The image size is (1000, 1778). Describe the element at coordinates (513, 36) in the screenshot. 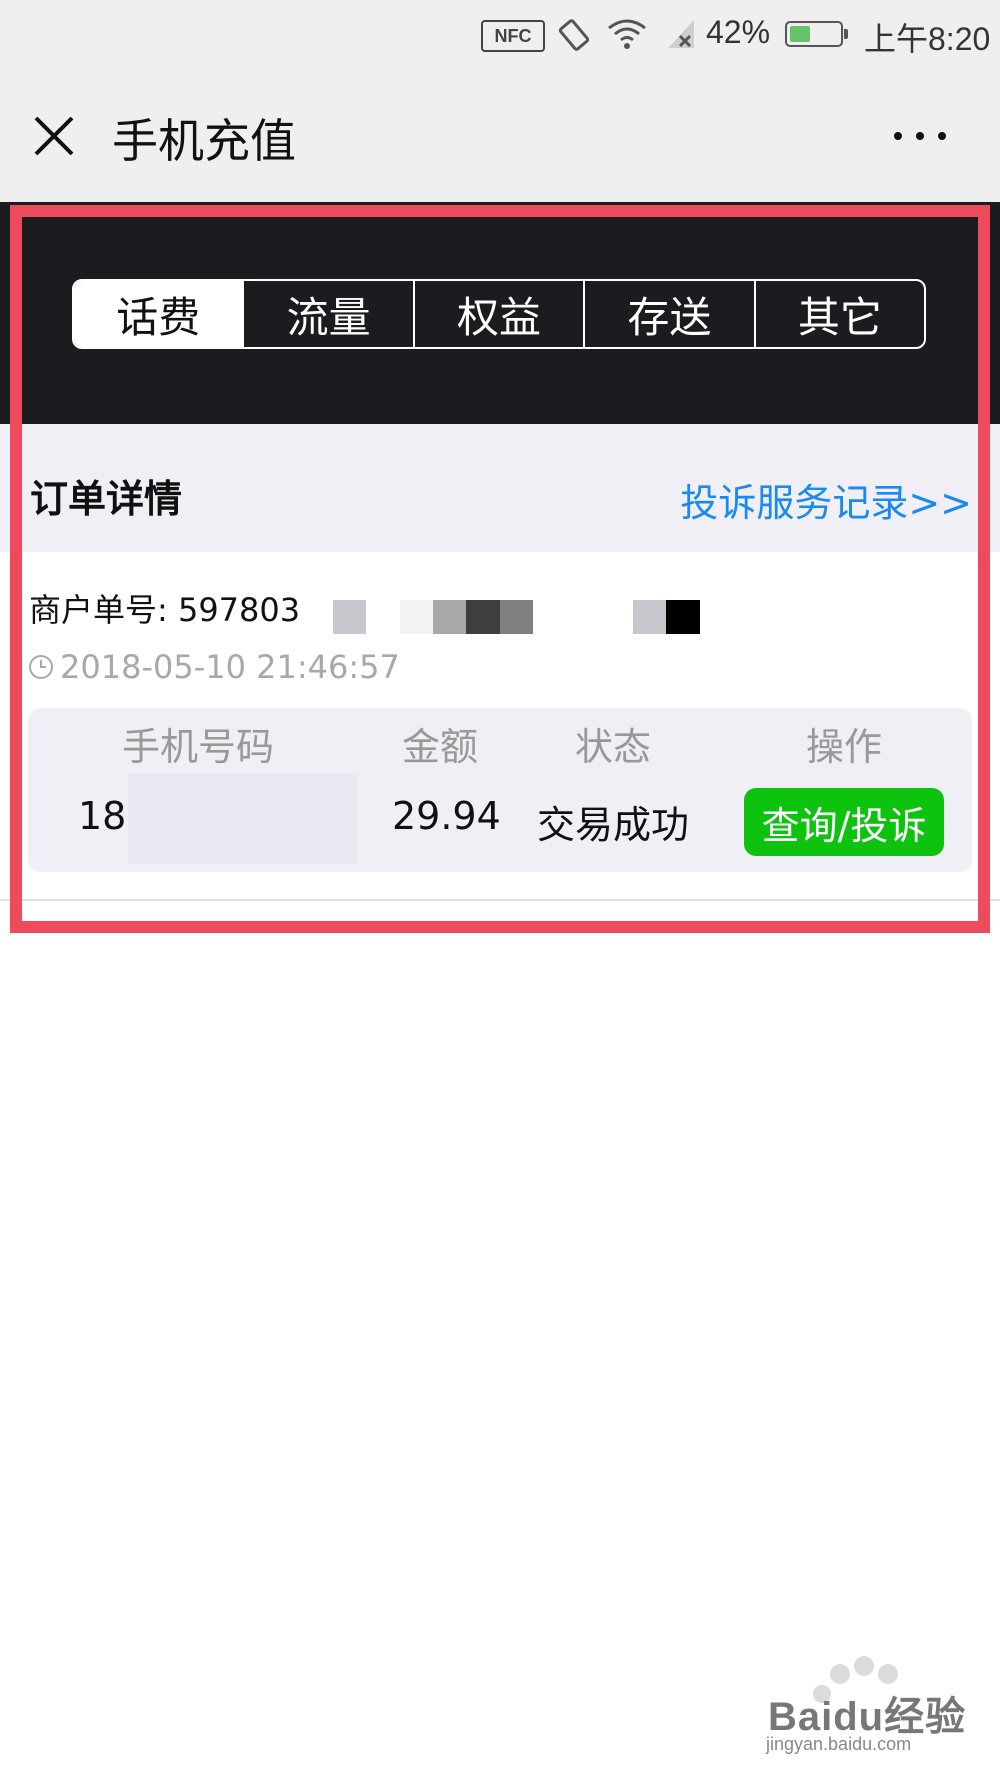

I see `nfc-icon: NFC` at that location.